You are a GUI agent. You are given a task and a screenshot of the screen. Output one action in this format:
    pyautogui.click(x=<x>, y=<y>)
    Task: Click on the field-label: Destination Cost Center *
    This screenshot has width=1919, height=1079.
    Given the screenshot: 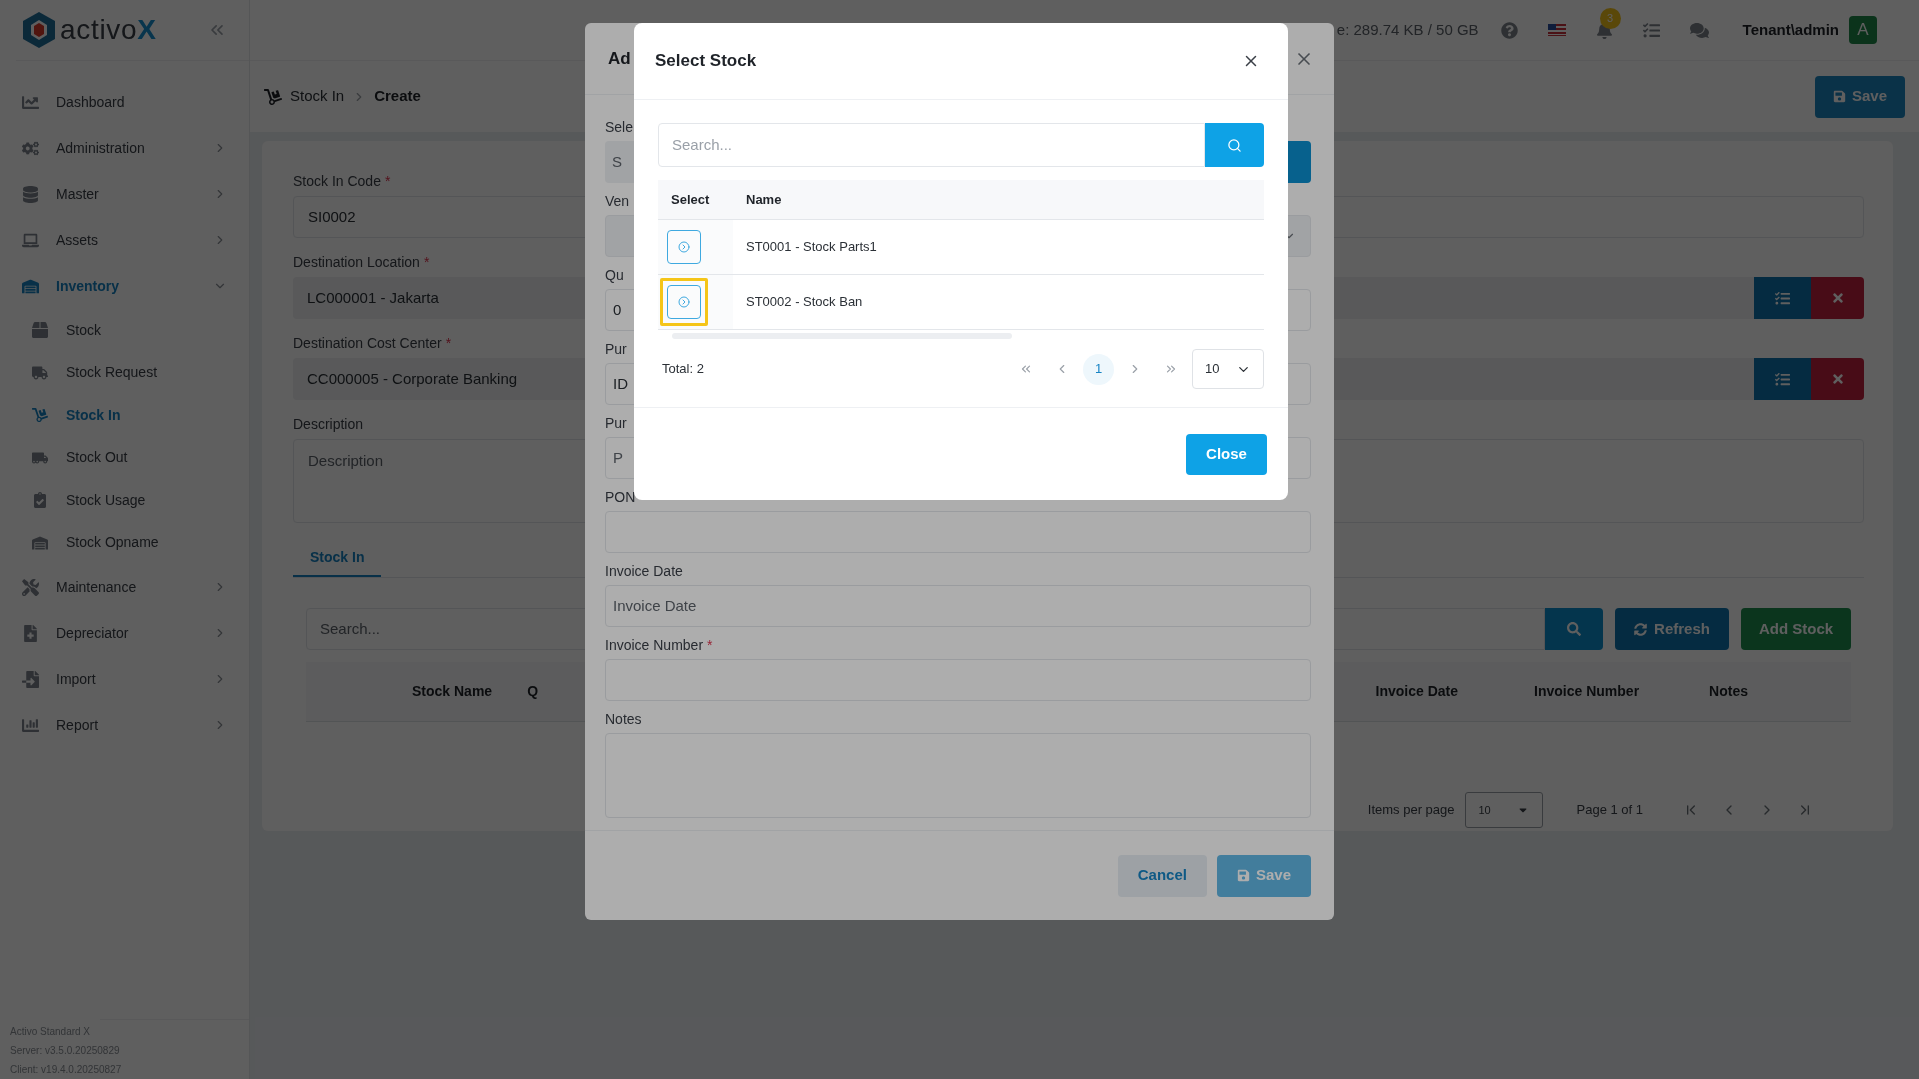 What is the action you would take?
    pyautogui.click(x=372, y=343)
    